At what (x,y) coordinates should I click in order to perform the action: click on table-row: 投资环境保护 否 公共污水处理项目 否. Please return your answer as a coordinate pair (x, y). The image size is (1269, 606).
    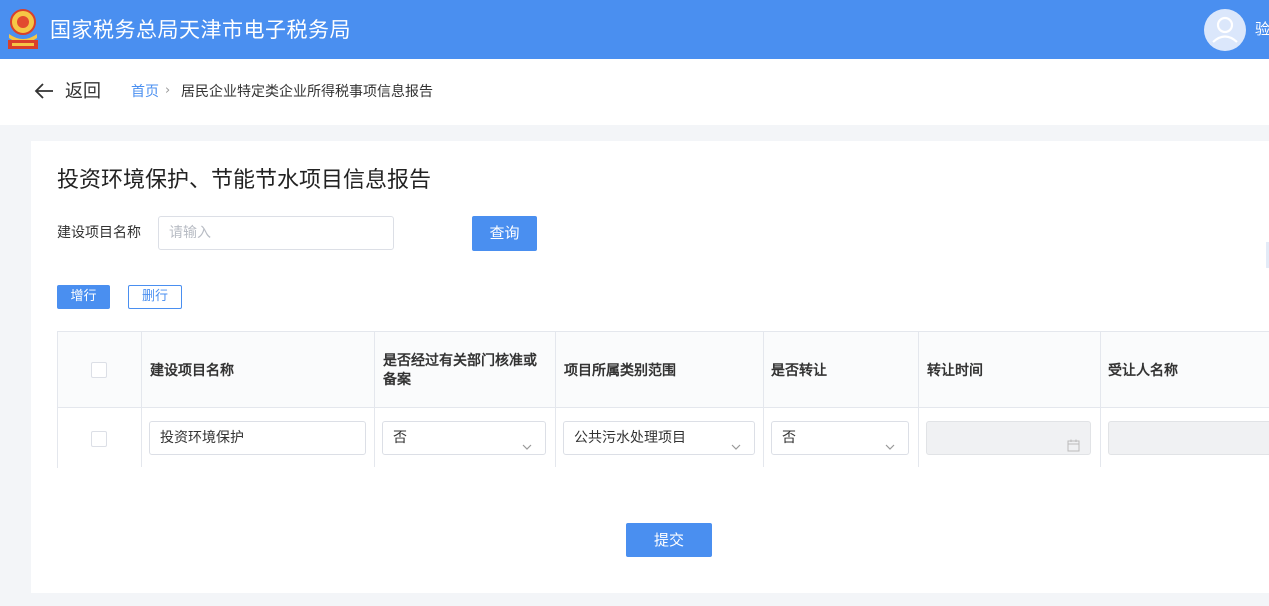
    Looking at the image, I should click on (663, 438).